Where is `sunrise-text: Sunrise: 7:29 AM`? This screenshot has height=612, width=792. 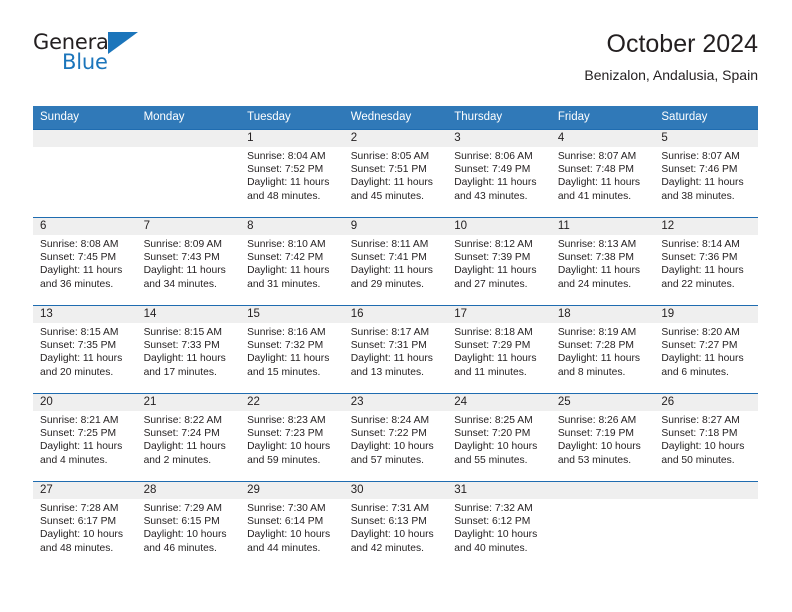
sunrise-text: Sunrise: 7:29 AM is located at coordinates (182, 508).